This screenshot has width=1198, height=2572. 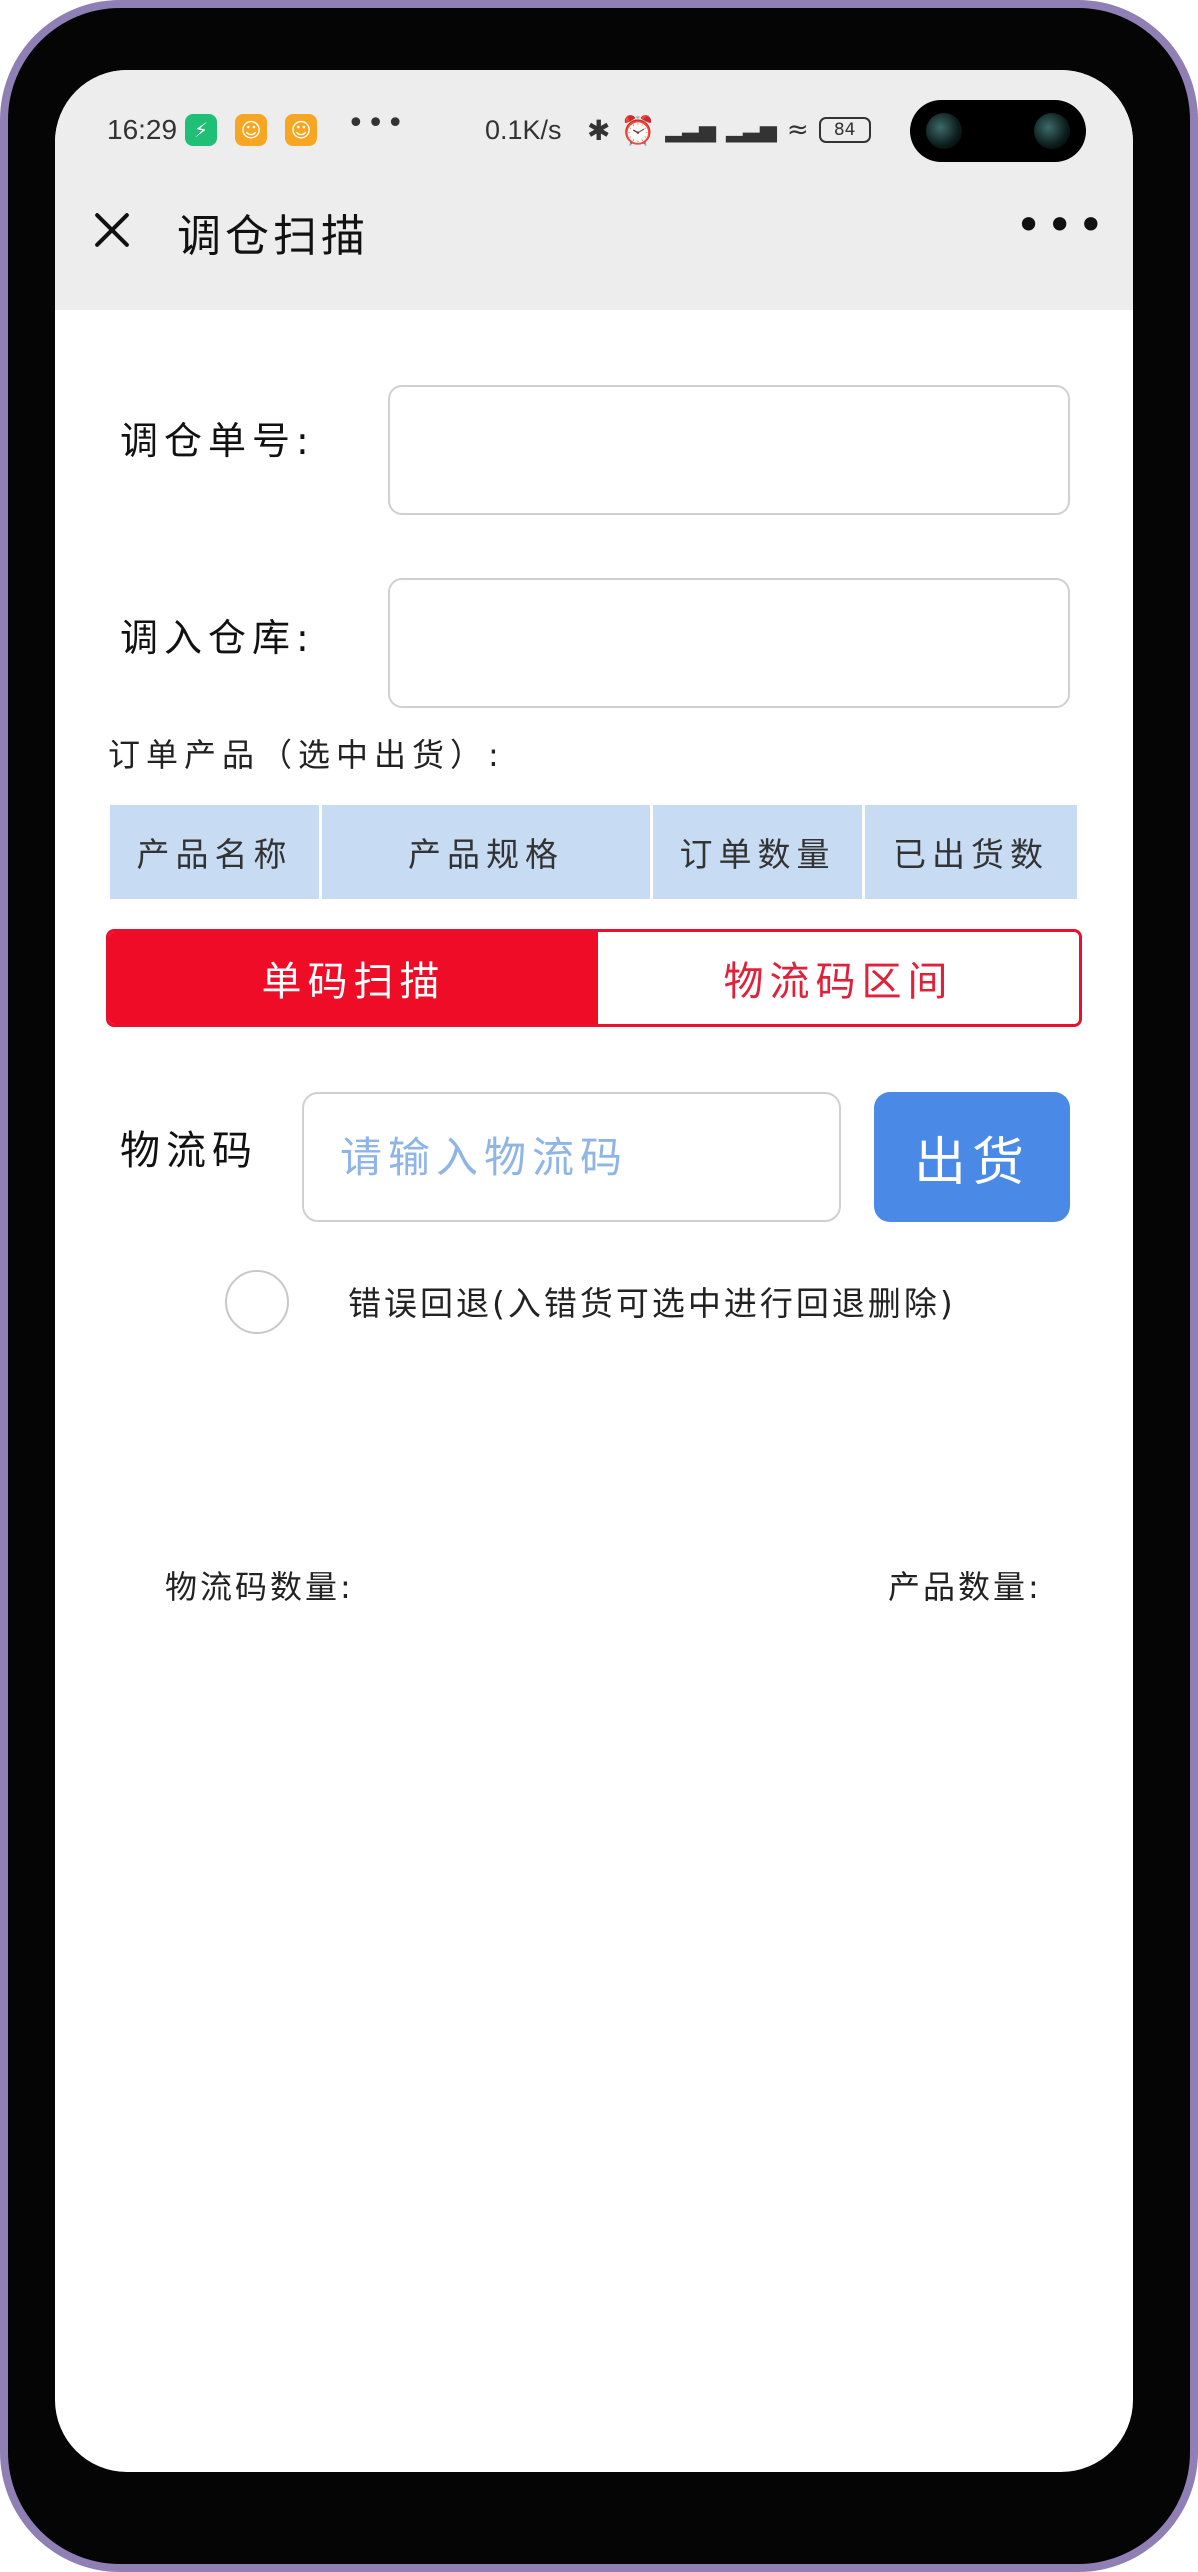 What do you see at coordinates (594, 190) in the screenshot?
I see `top-bar: 16:29 ⚡ ☺ ☺ ••• 0.1K/s ✱ ⏰ ▂▃▅ ▂▃▅ ≈ 84` at bounding box center [594, 190].